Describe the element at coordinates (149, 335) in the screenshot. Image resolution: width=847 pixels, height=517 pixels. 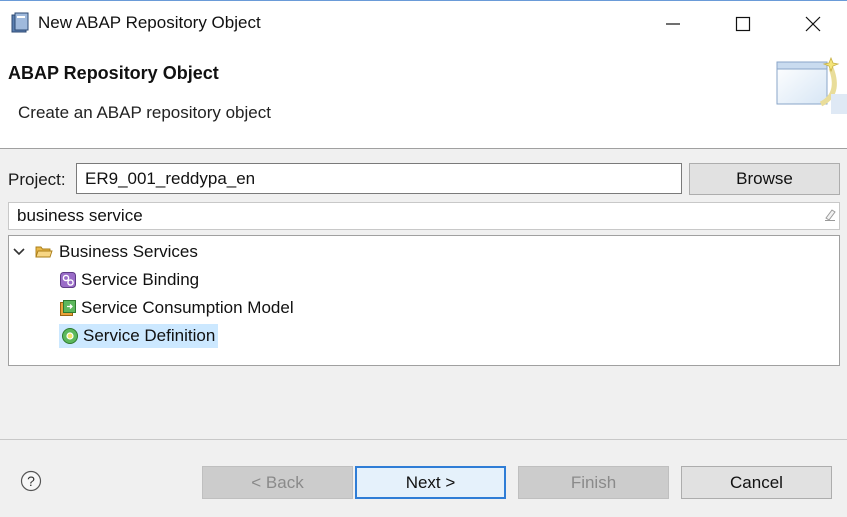
I see `tree-item-label: Service Definition` at that location.